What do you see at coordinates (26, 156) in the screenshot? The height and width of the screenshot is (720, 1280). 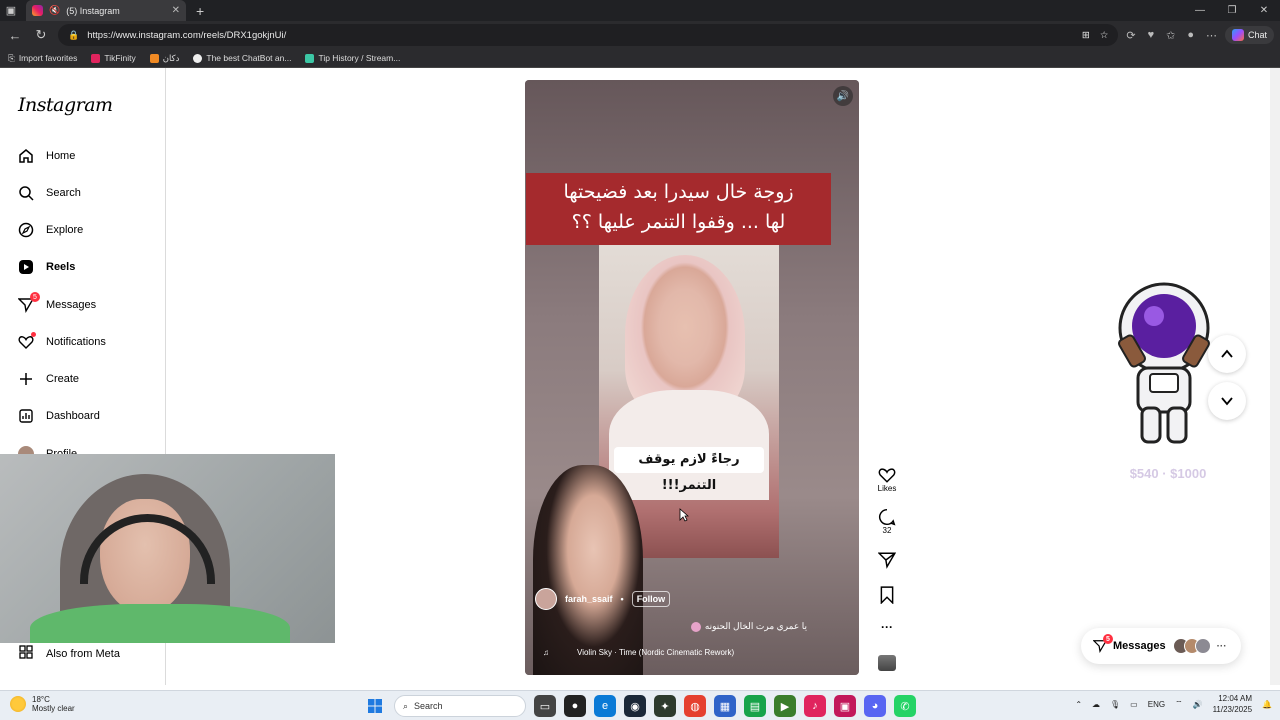 I see `home-icon` at bounding box center [26, 156].